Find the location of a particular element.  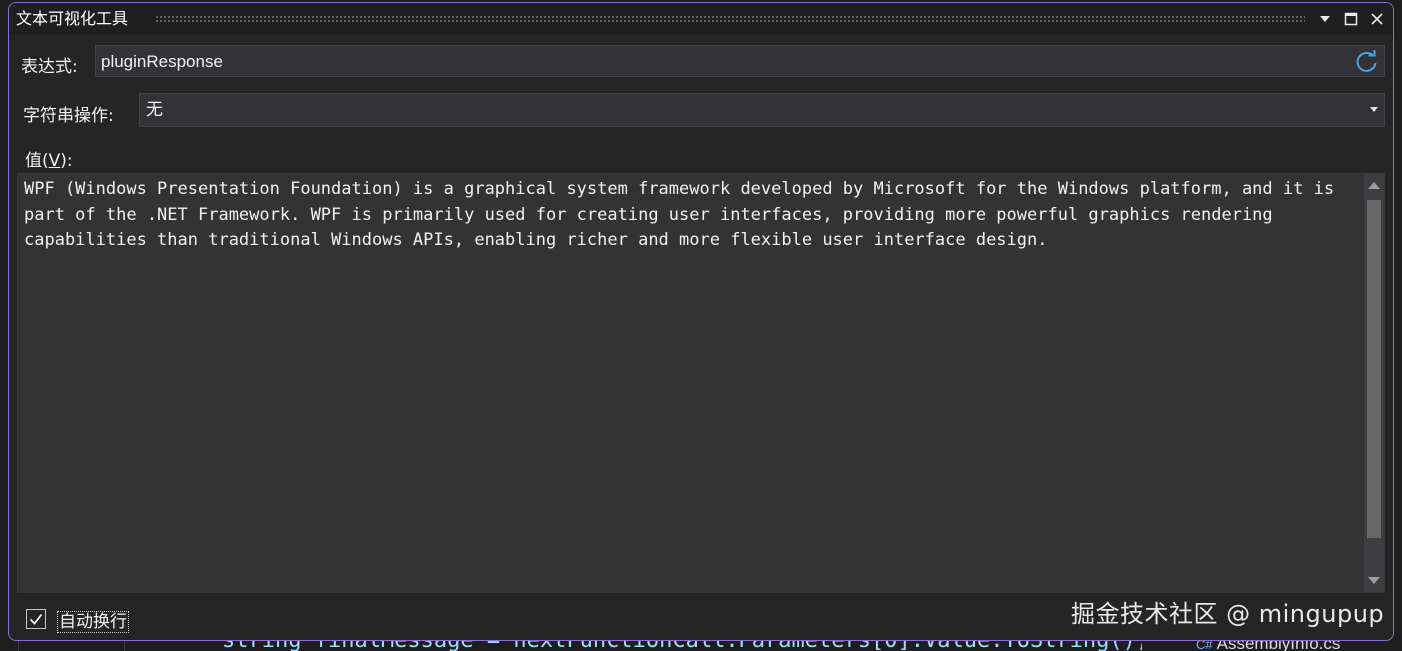

string-operation-value: 无 is located at coordinates (154, 110).